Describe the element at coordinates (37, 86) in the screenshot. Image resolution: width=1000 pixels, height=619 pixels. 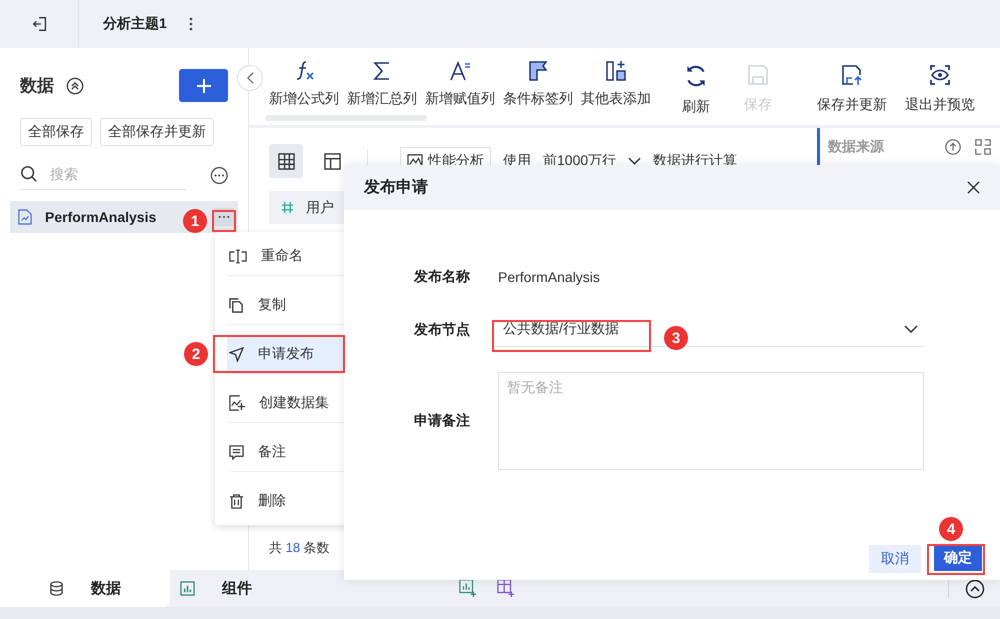
I see `panel-title: 数据` at that location.